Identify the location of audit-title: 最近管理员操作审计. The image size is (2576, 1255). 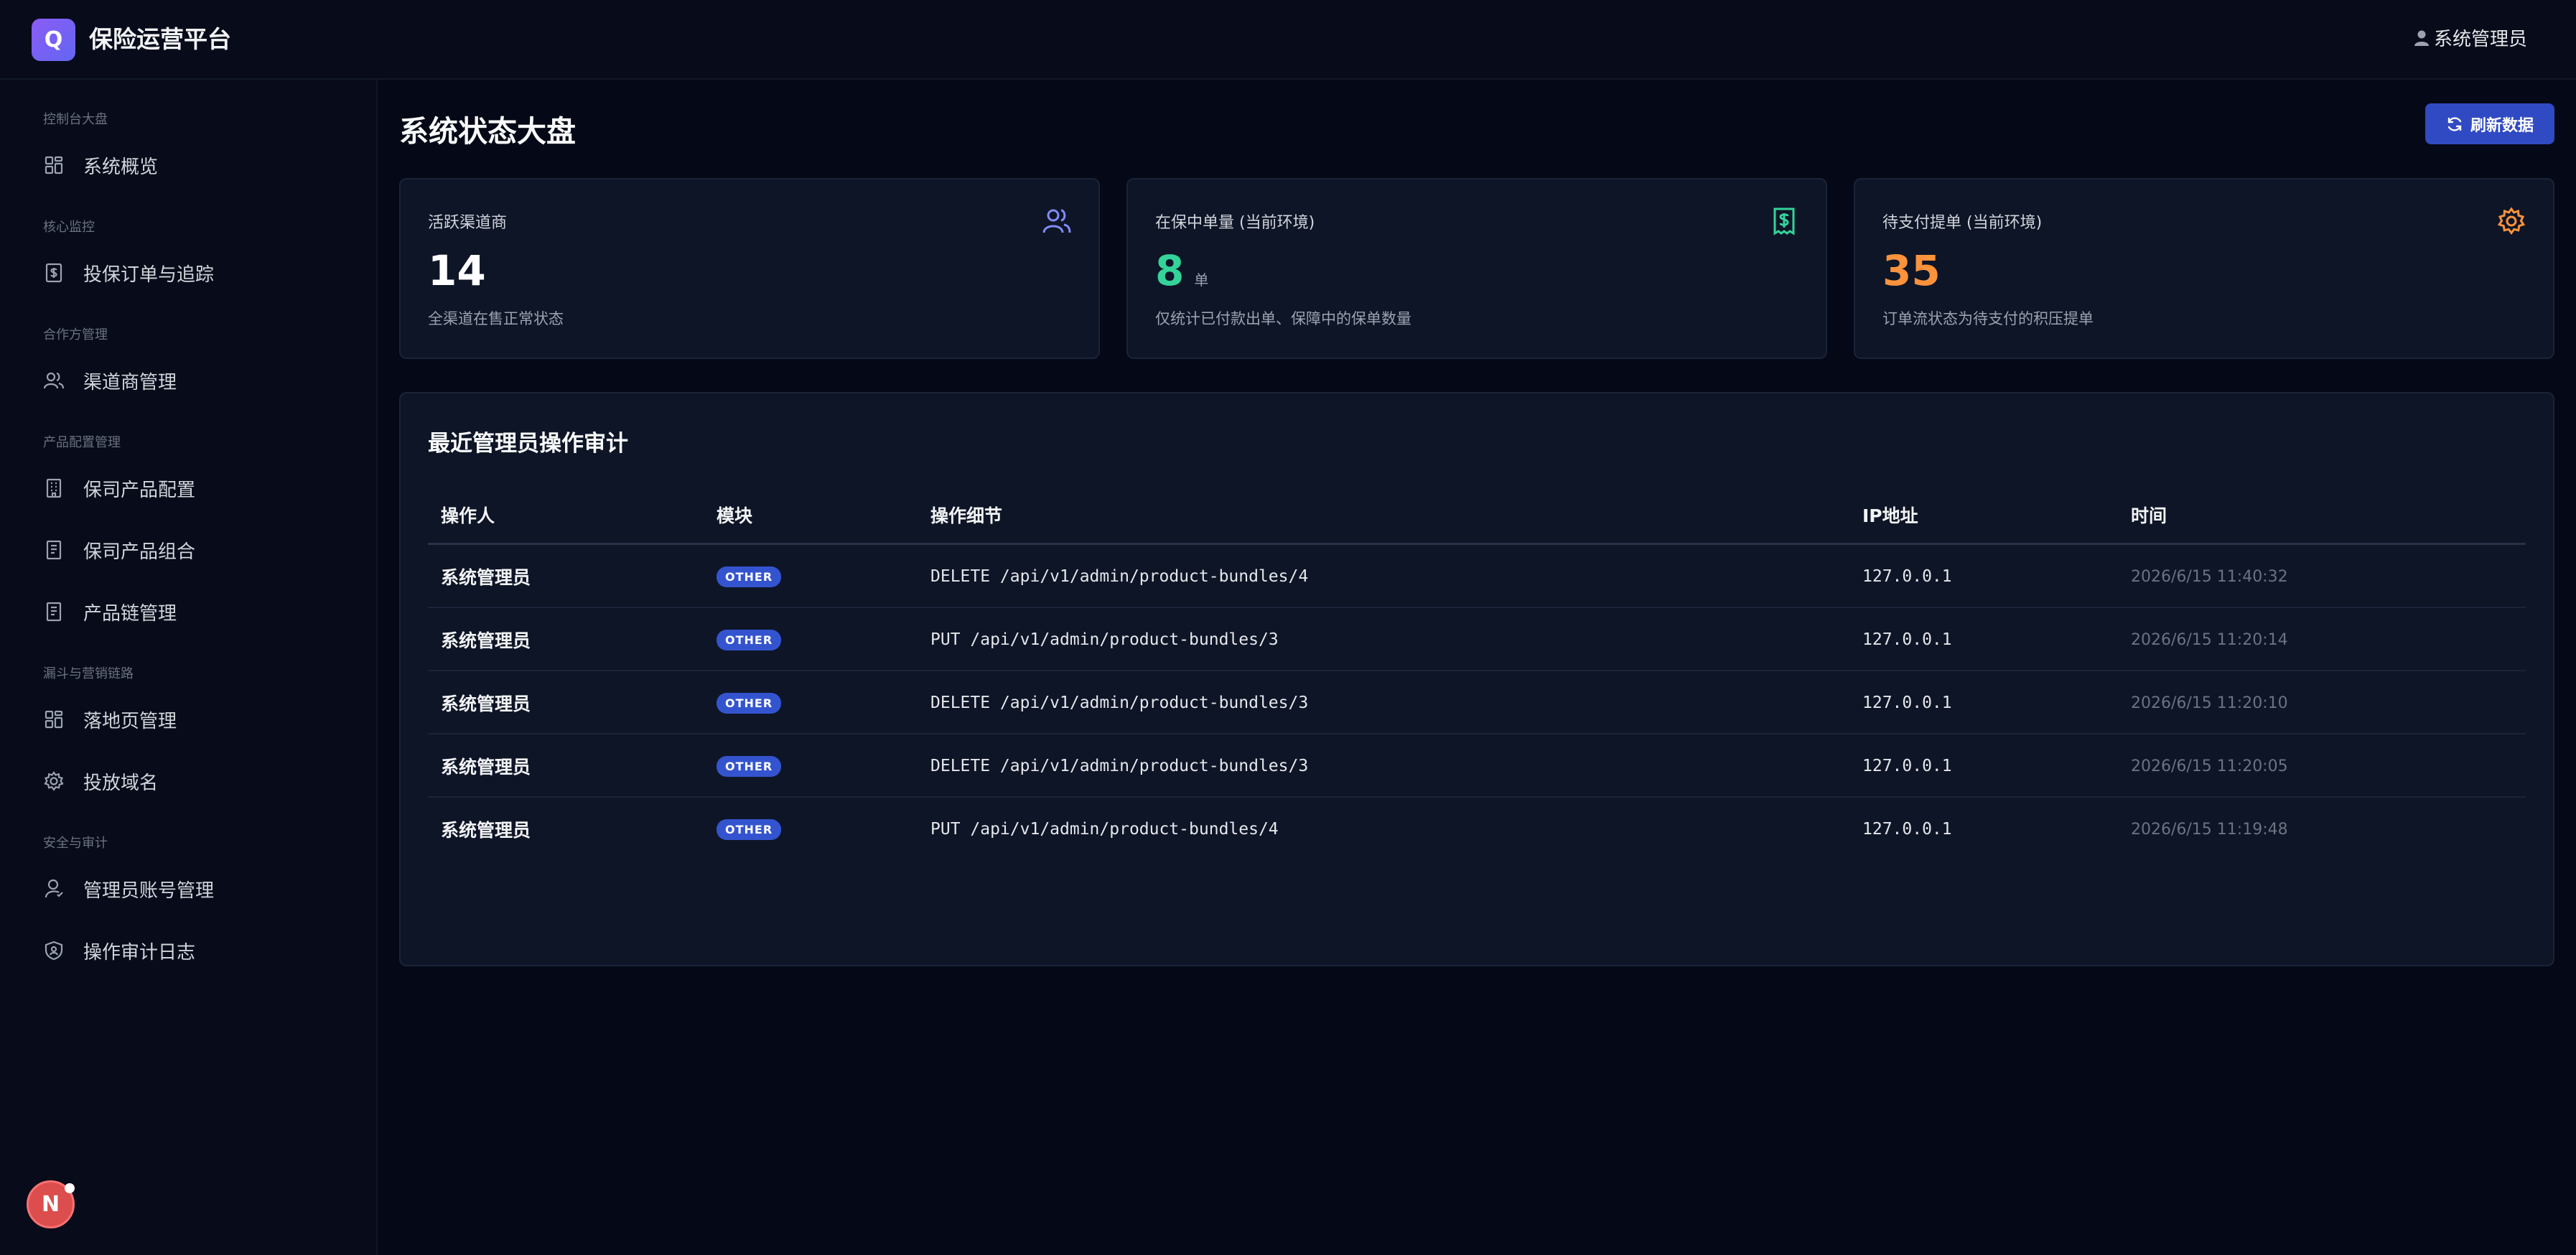
(528, 444).